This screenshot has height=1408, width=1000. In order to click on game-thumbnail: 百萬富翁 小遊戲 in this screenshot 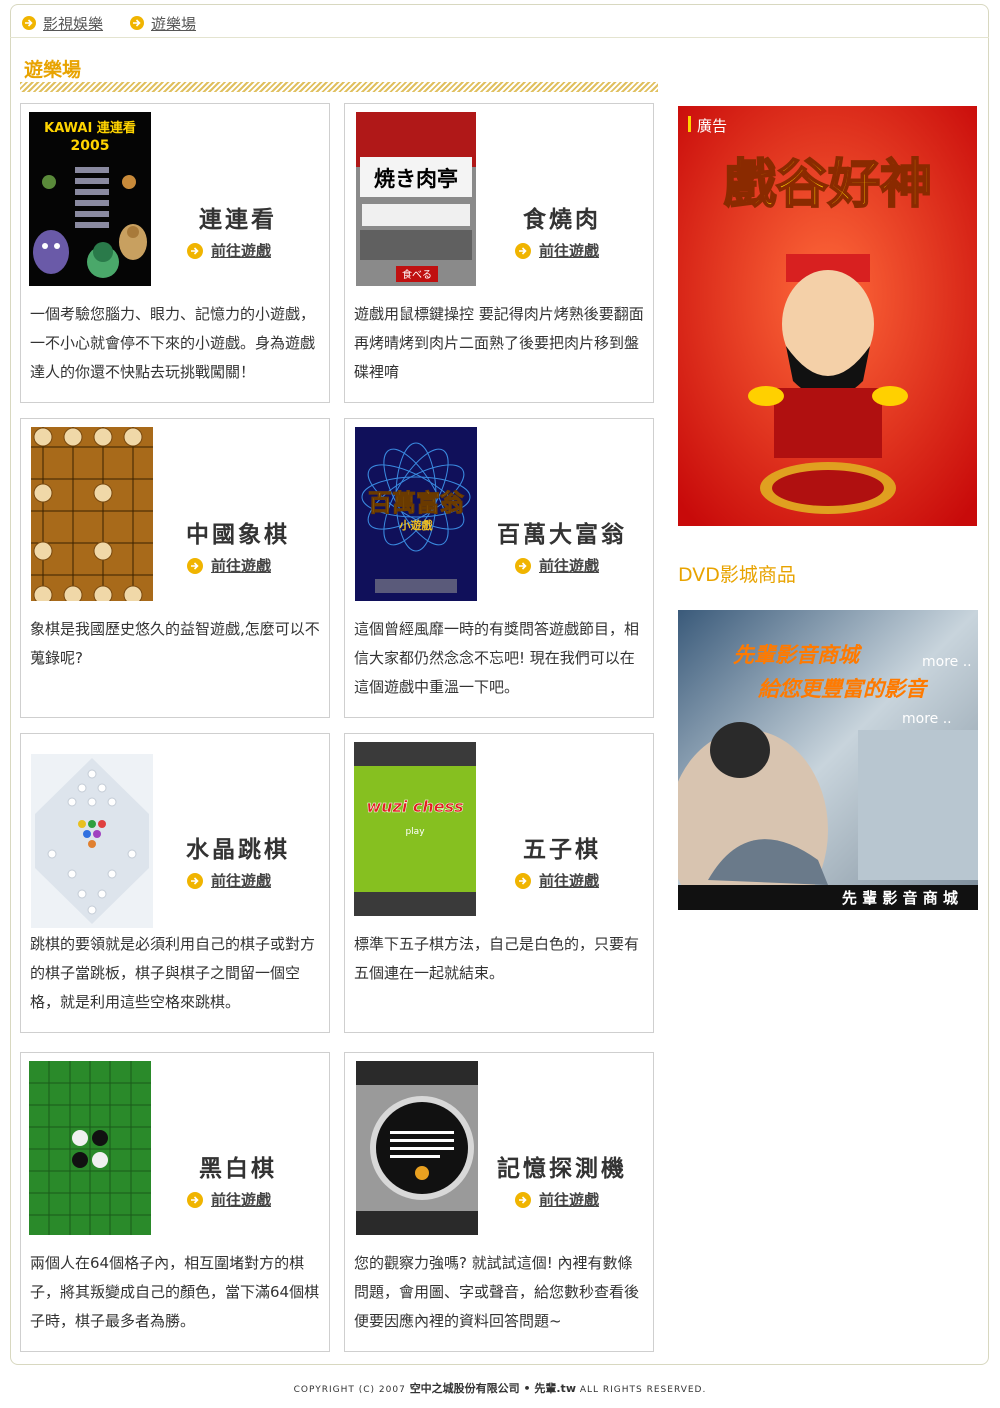, I will do `click(416, 514)`.